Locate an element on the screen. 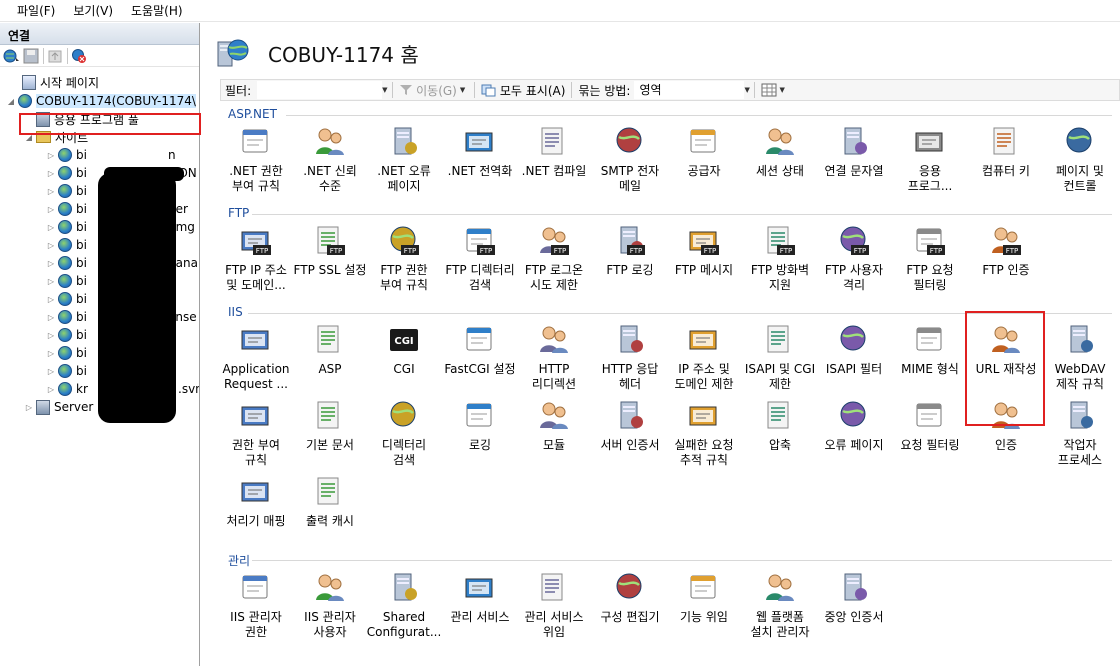 The height and width of the screenshot is (666, 1120). aspnet-feature-tile: 공급자 is located at coordinates (704, 166).